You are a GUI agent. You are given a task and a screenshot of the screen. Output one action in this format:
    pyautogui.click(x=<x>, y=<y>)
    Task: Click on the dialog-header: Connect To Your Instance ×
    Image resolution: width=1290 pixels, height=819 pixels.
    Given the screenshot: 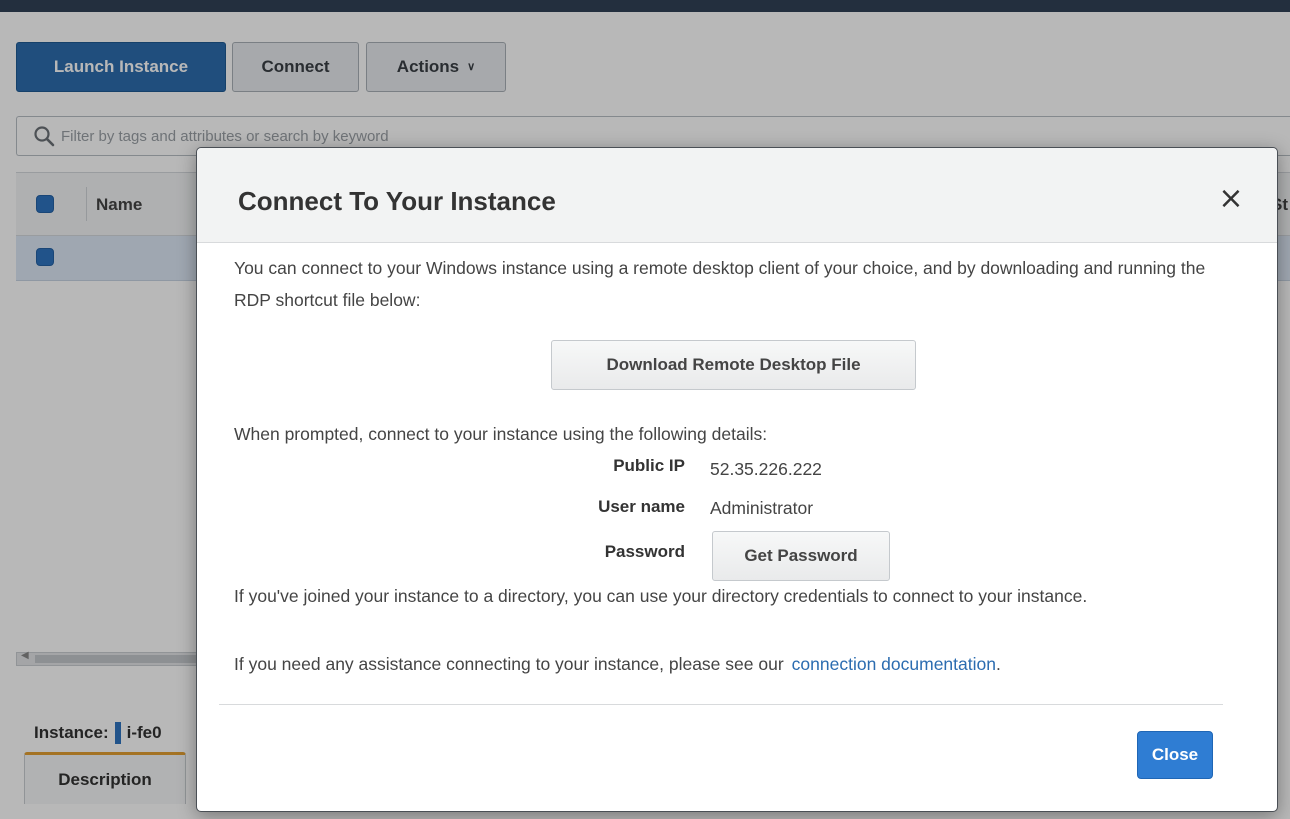 What is the action you would take?
    pyautogui.click(x=737, y=195)
    